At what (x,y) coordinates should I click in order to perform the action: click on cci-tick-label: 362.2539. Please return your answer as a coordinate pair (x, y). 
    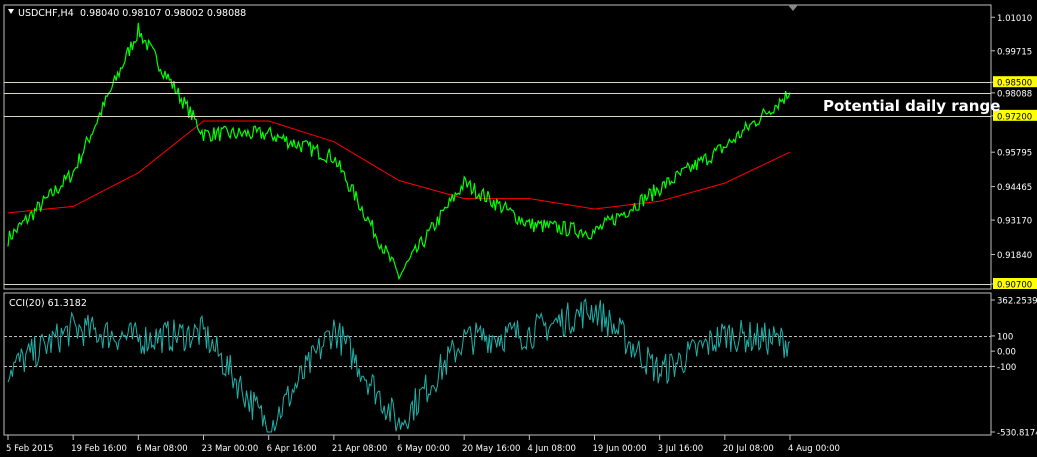
    Looking at the image, I should click on (1017, 302).